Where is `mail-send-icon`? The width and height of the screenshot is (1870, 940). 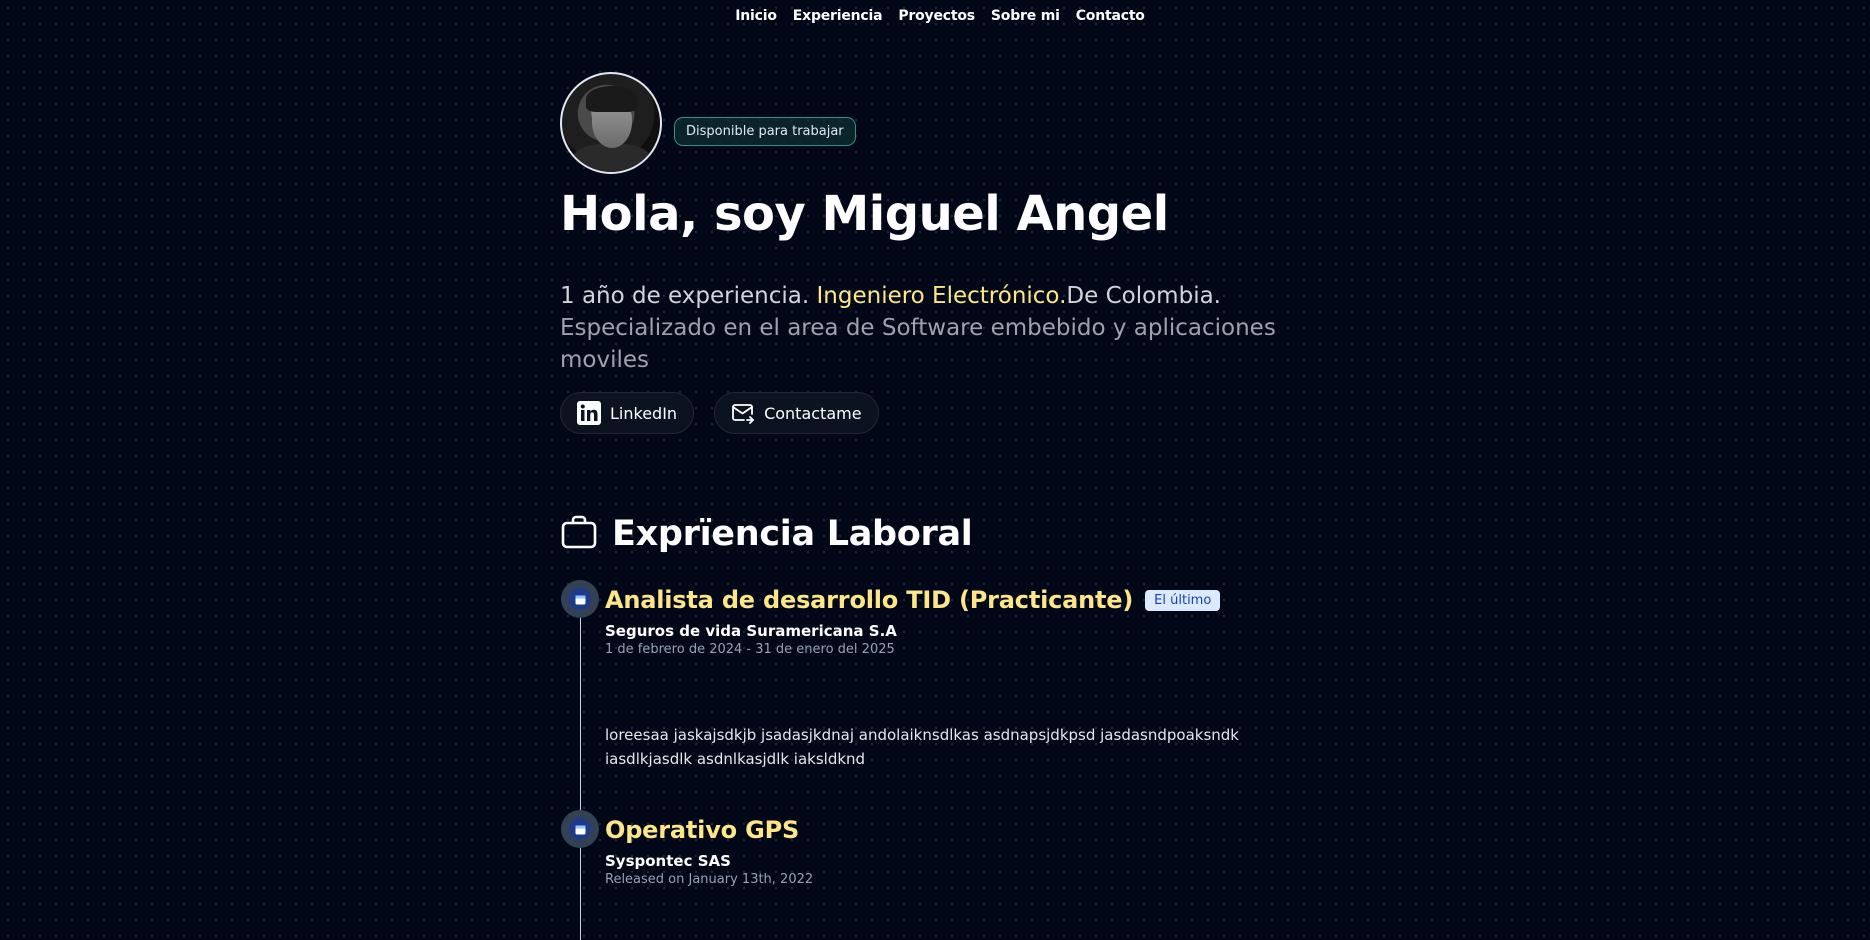
mail-send-icon is located at coordinates (743, 413).